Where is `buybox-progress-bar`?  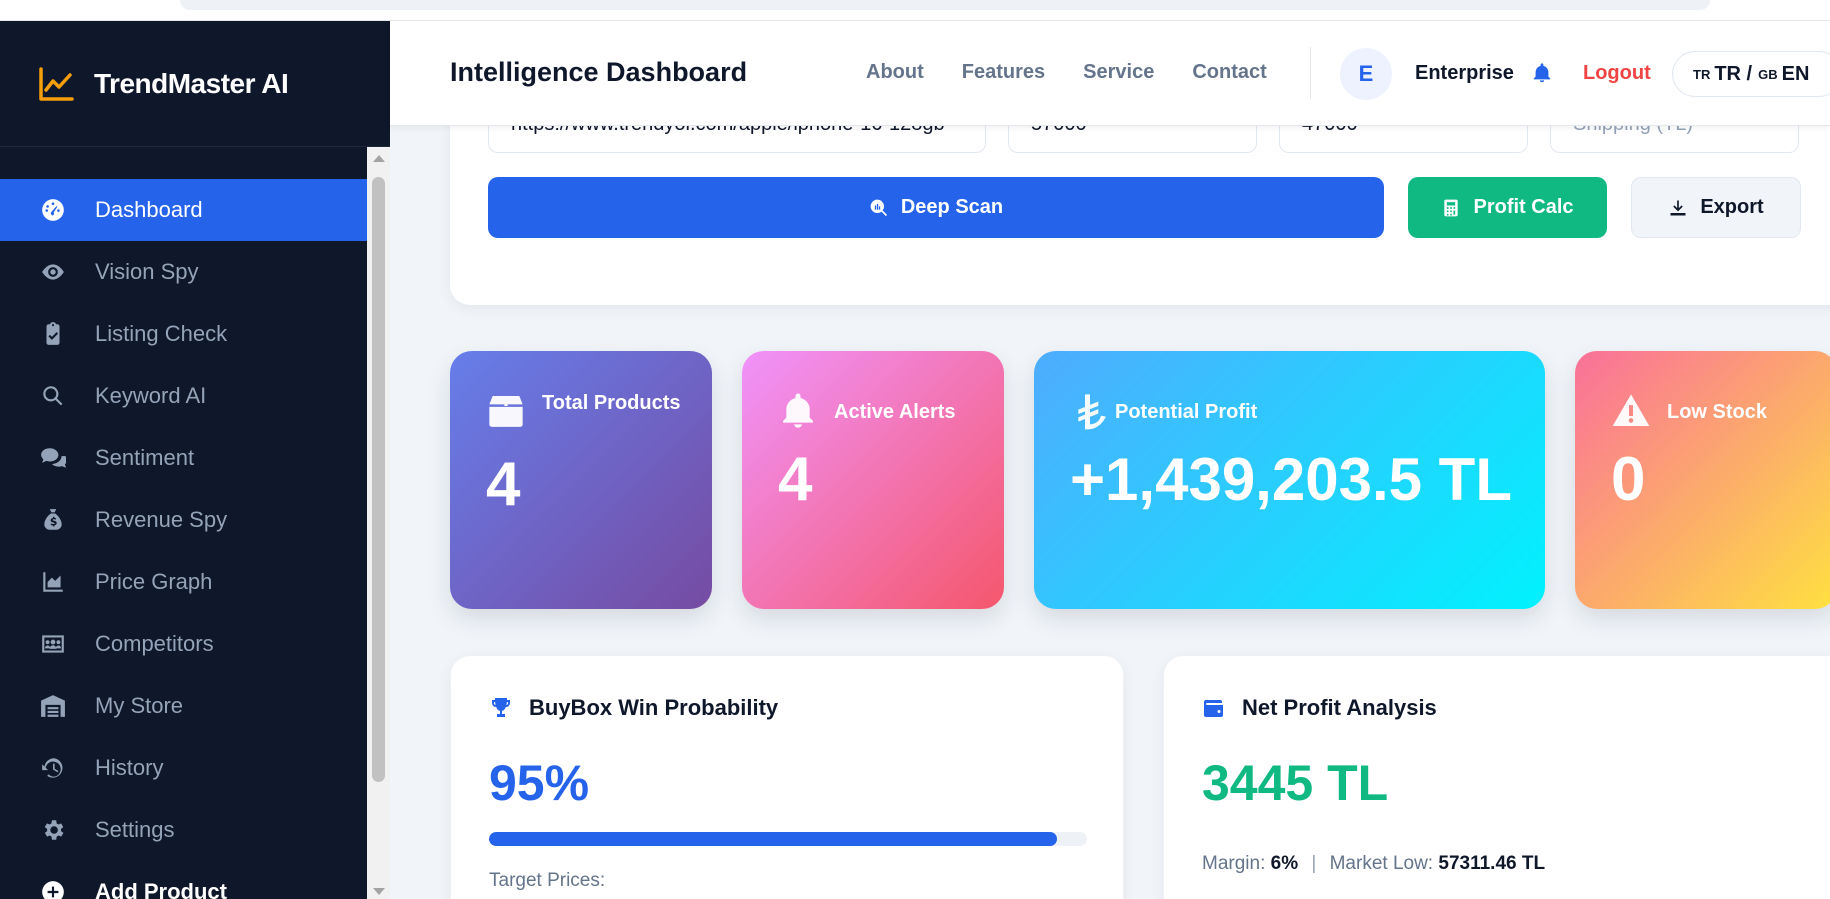 buybox-progress-bar is located at coordinates (788, 839).